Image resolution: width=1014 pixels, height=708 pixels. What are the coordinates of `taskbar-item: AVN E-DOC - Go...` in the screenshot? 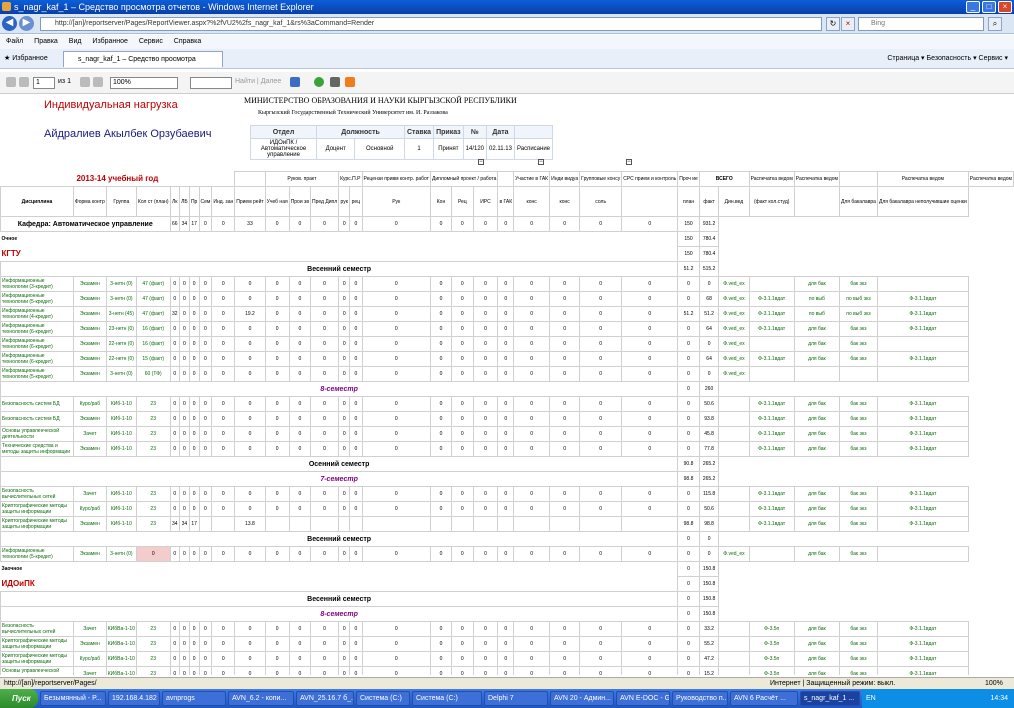 It's located at (643, 698).